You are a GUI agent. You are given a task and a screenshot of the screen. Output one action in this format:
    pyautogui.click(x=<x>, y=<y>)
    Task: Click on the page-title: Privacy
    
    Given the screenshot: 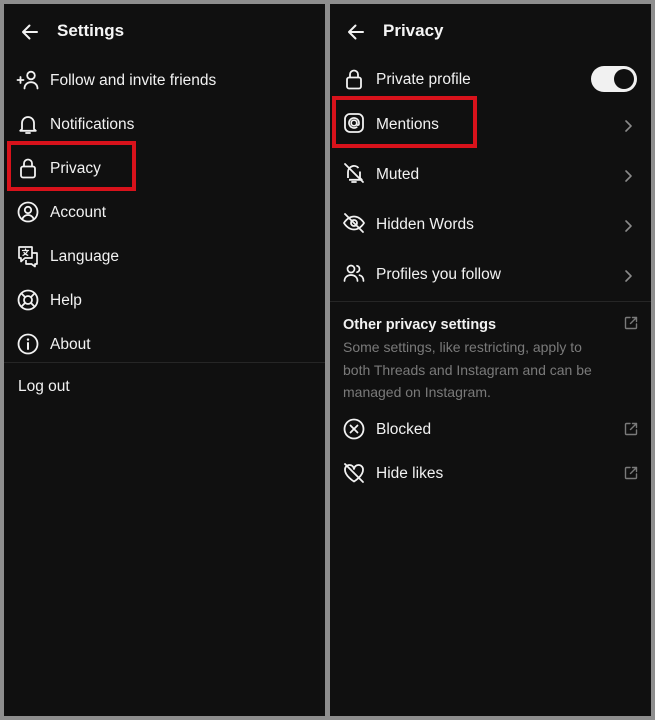 What is the action you would take?
    pyautogui.click(x=413, y=30)
    